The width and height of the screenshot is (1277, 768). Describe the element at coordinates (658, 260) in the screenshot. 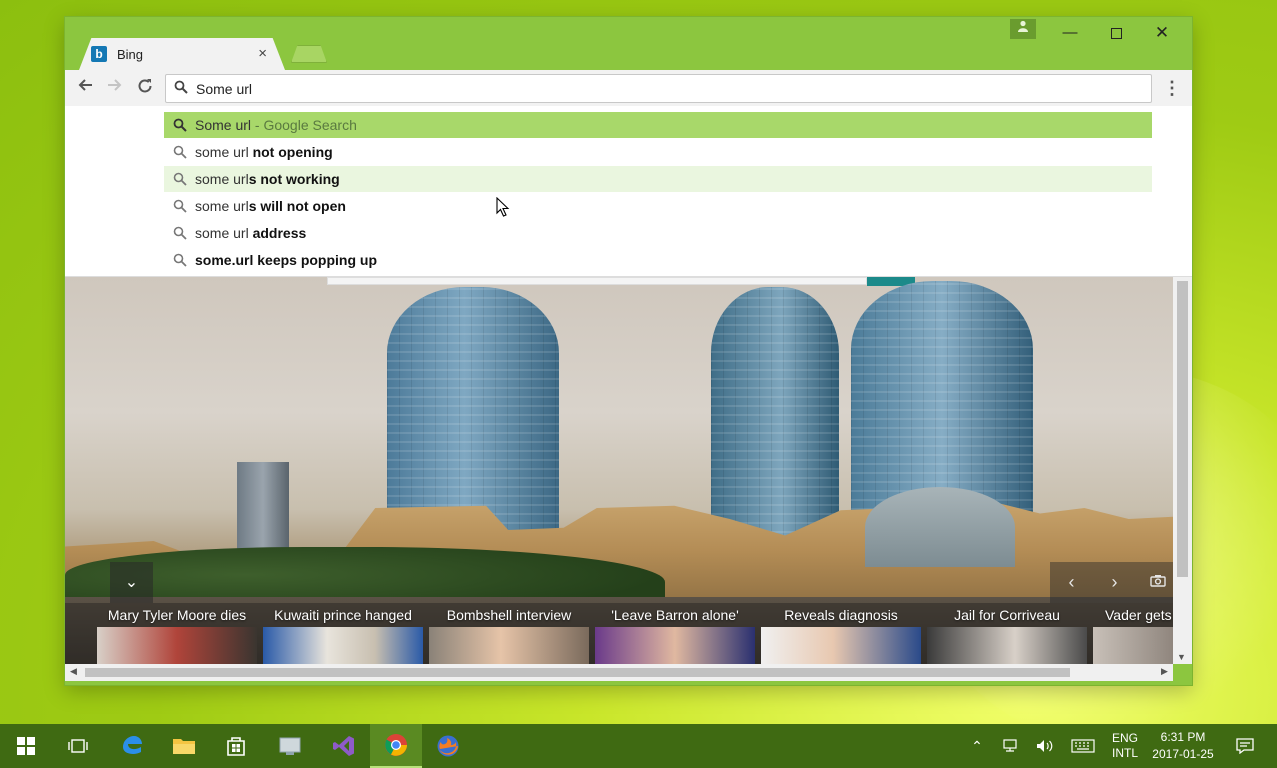

I see `suggestion-item: some.url keeps popping up` at that location.